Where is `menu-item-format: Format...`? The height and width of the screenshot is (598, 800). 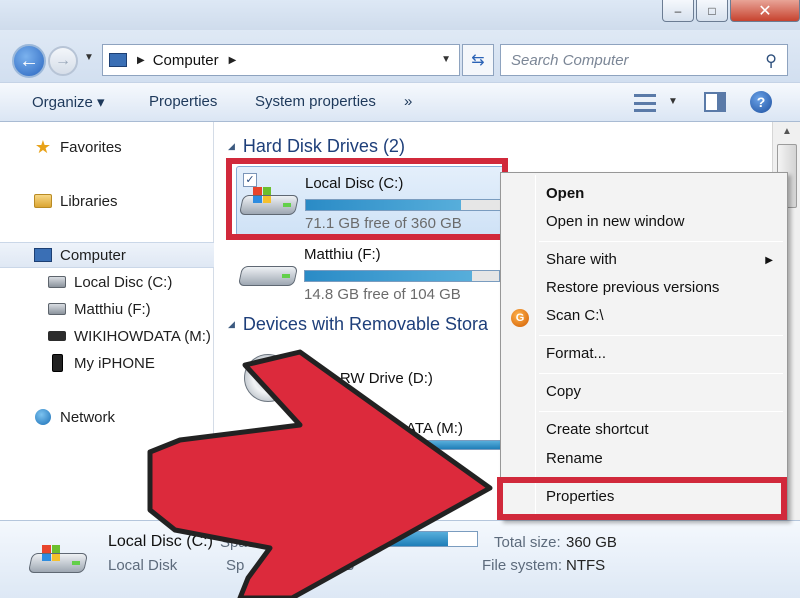 menu-item-format: Format... is located at coordinates (576, 353).